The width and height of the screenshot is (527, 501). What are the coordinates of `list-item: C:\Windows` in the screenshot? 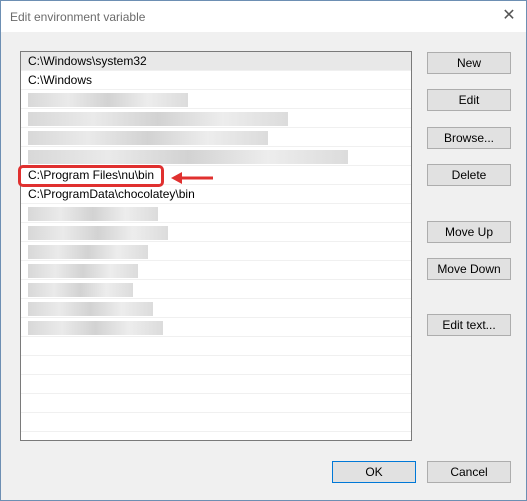 It's located at (216, 80).